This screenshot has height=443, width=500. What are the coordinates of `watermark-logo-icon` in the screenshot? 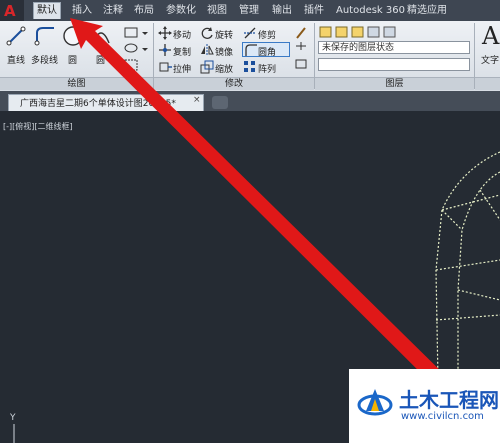 It's located at (375, 402).